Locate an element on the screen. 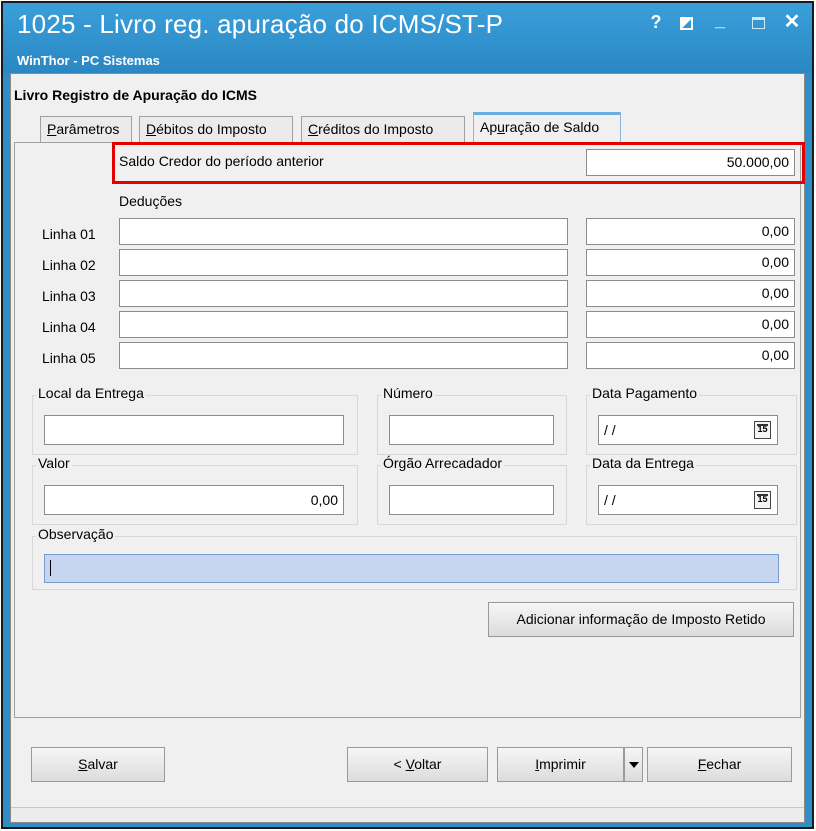 The image size is (816, 831). highlight-box is located at coordinates (458, 163).